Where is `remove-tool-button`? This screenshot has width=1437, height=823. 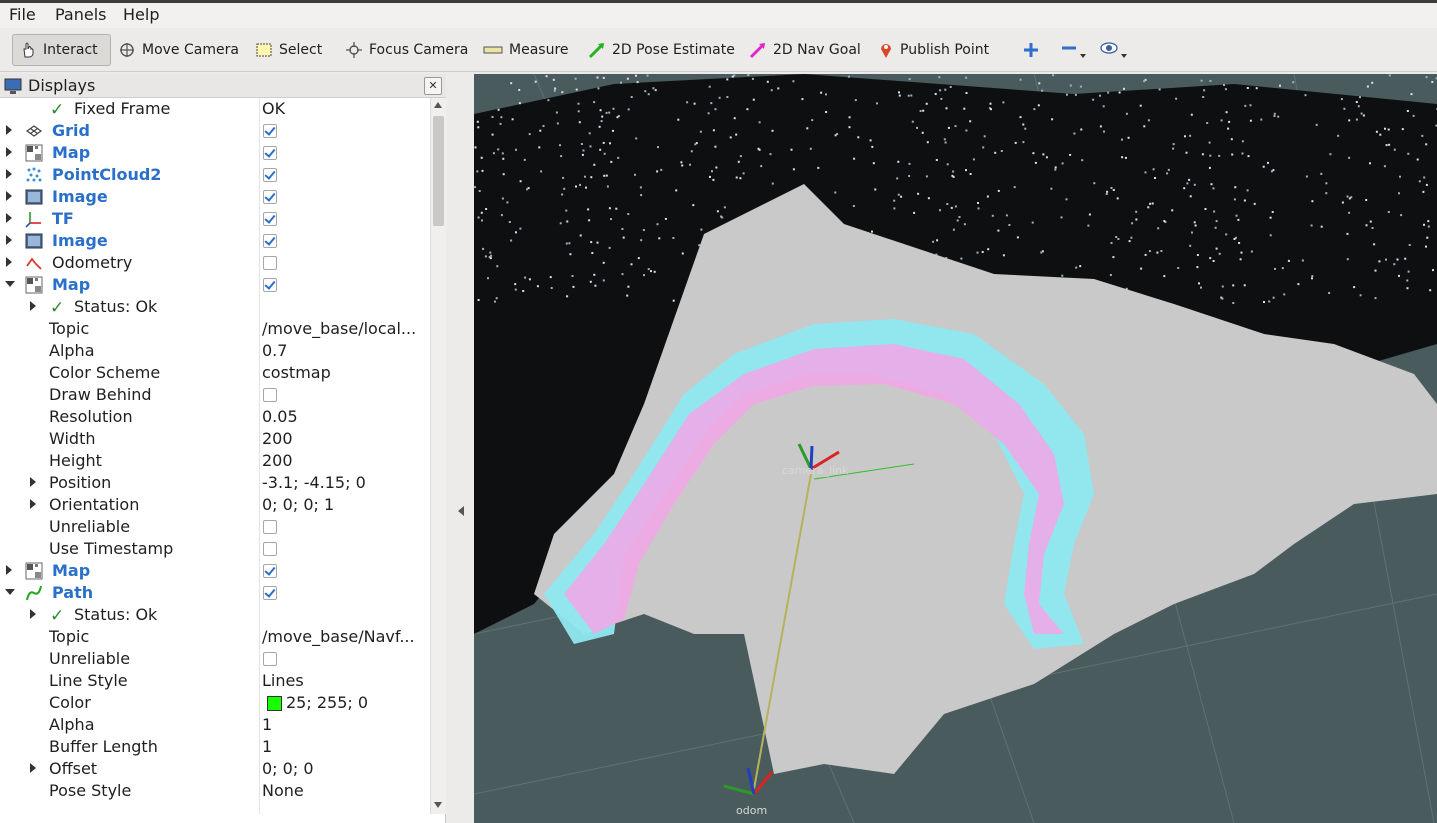 remove-tool-button is located at coordinates (1073, 50).